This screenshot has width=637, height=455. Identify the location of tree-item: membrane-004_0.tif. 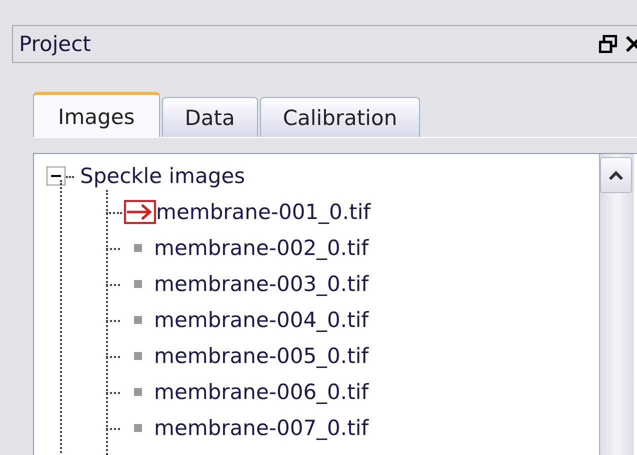
(261, 320).